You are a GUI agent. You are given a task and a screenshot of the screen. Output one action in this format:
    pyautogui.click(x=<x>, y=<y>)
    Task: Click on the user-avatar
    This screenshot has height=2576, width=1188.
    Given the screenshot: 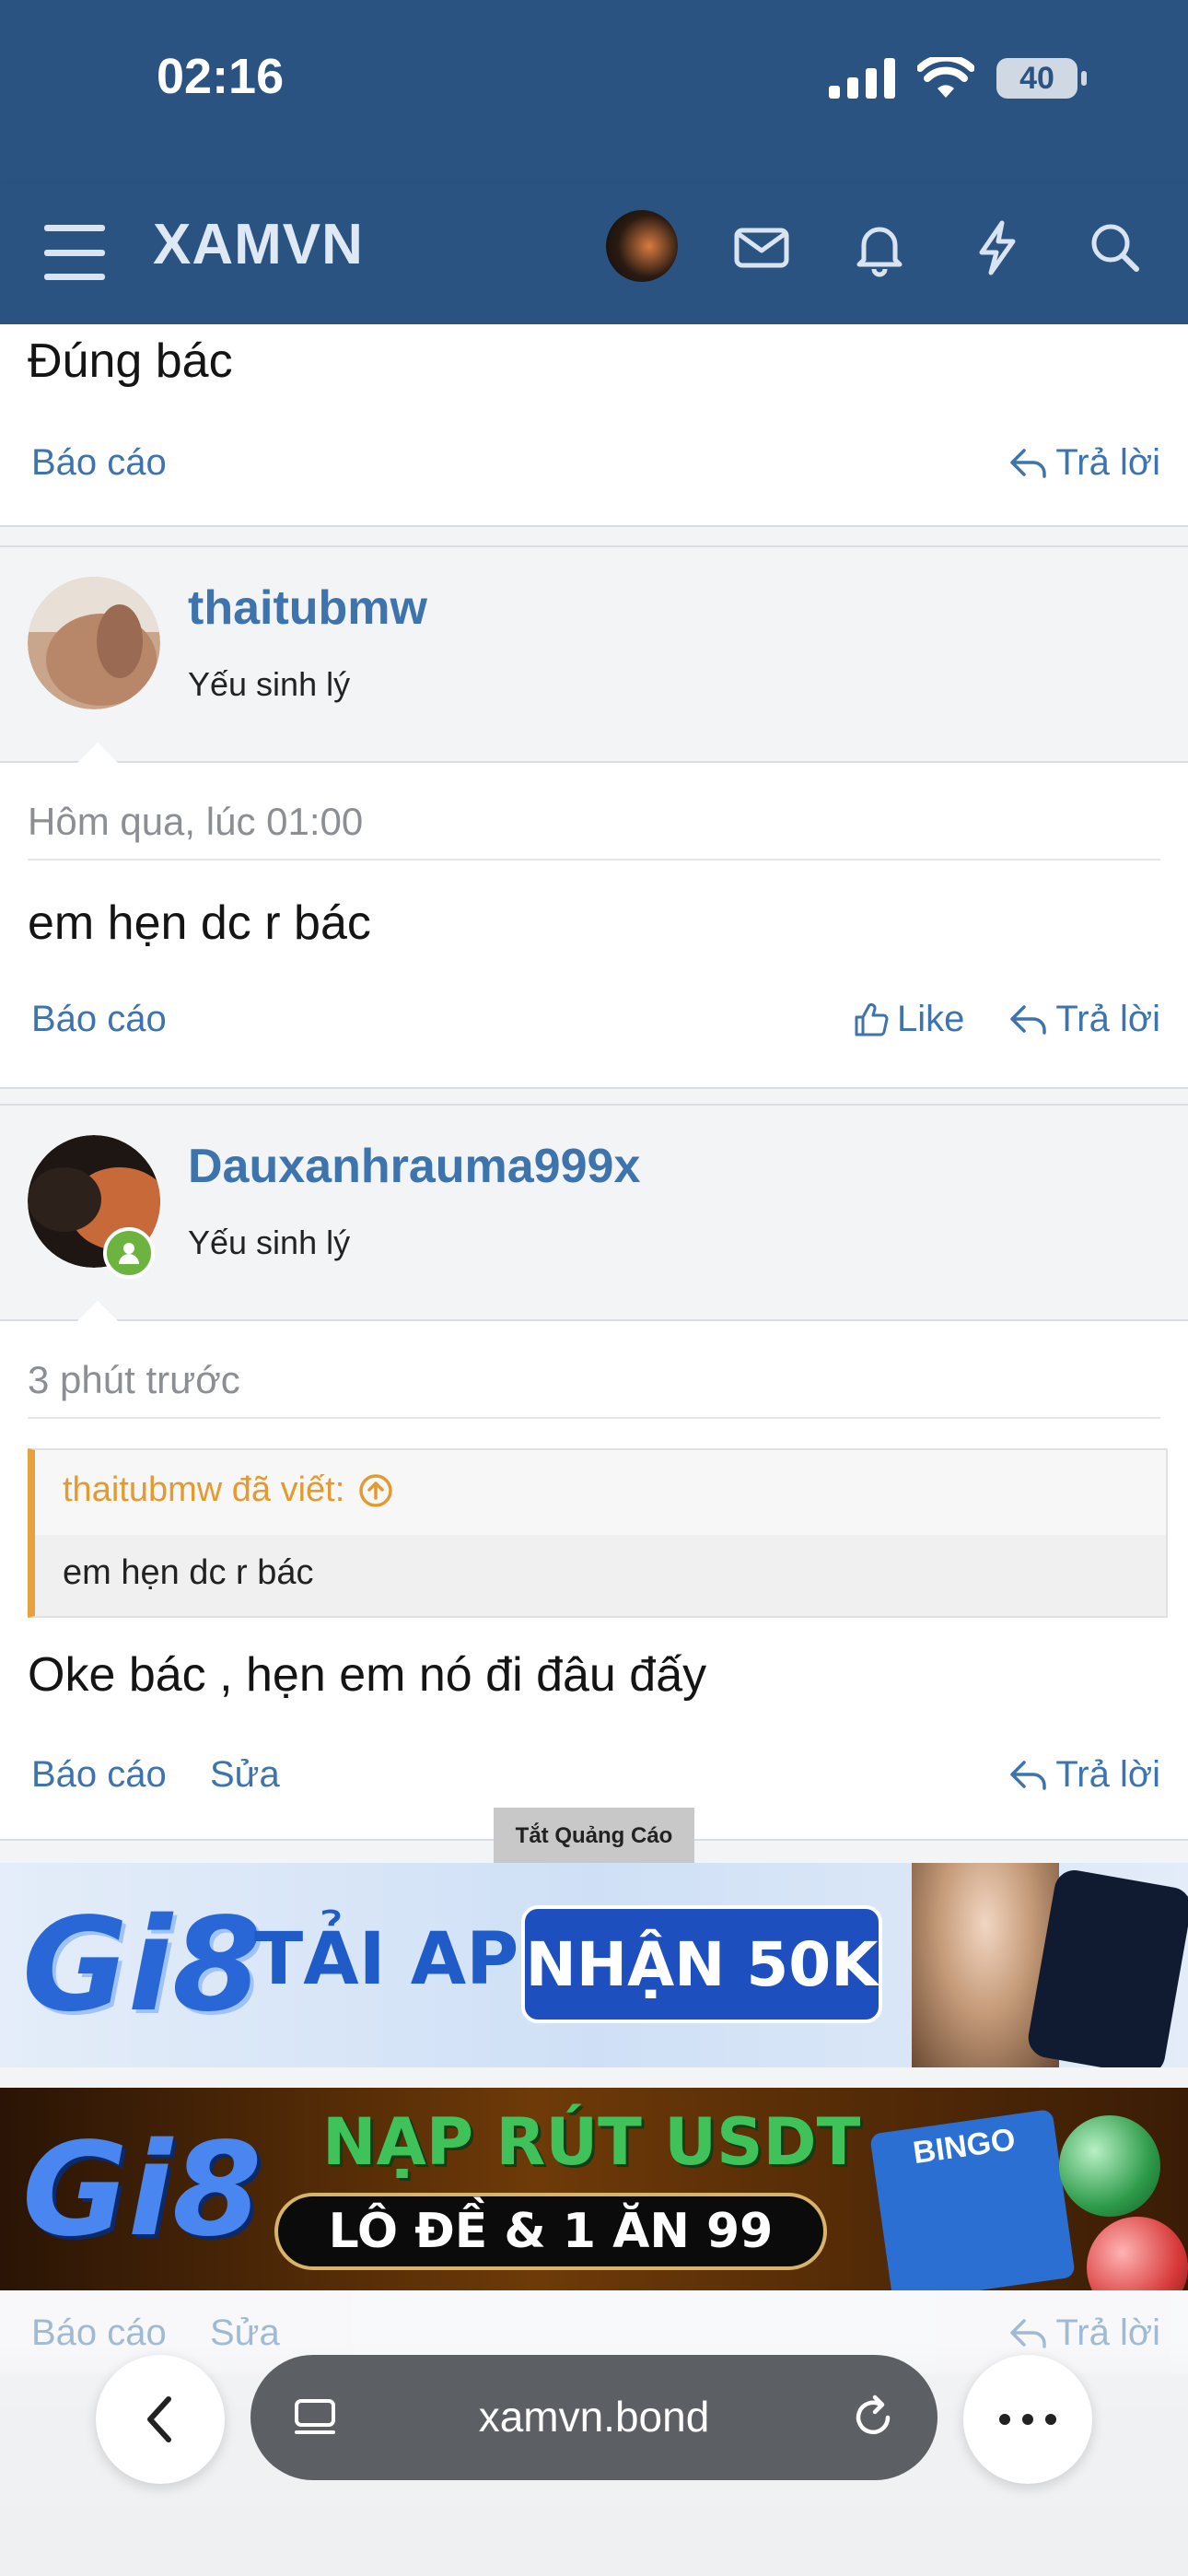 What is the action you would take?
    pyautogui.click(x=642, y=246)
    